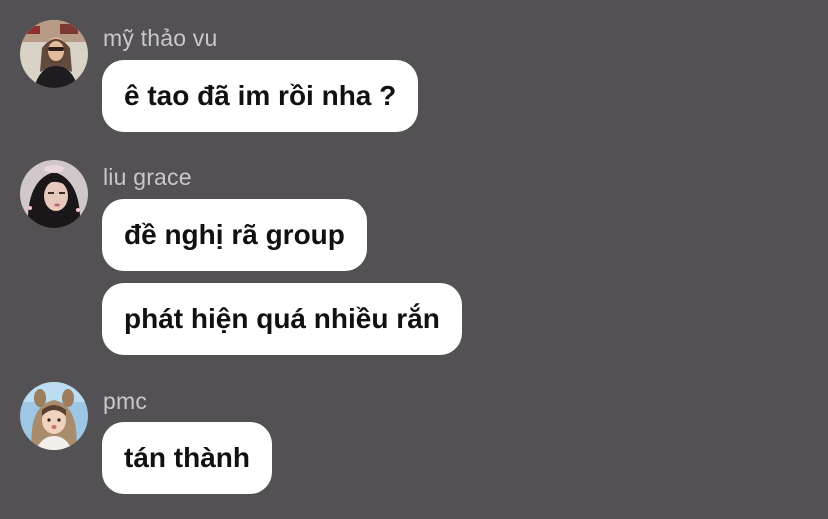  Describe the element at coordinates (260, 96) in the screenshot. I see `message-bubble: ê tao đã im rồi nha ?` at that location.